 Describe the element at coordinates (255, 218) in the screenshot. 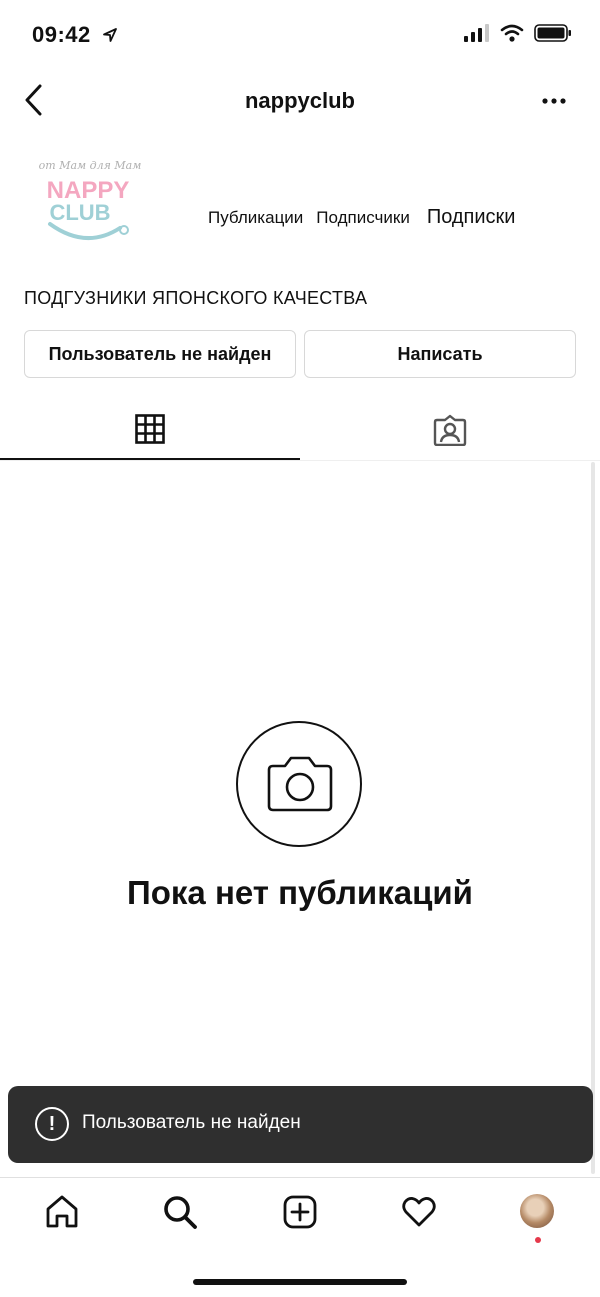

I see `stat-posts: Публикации` at that location.